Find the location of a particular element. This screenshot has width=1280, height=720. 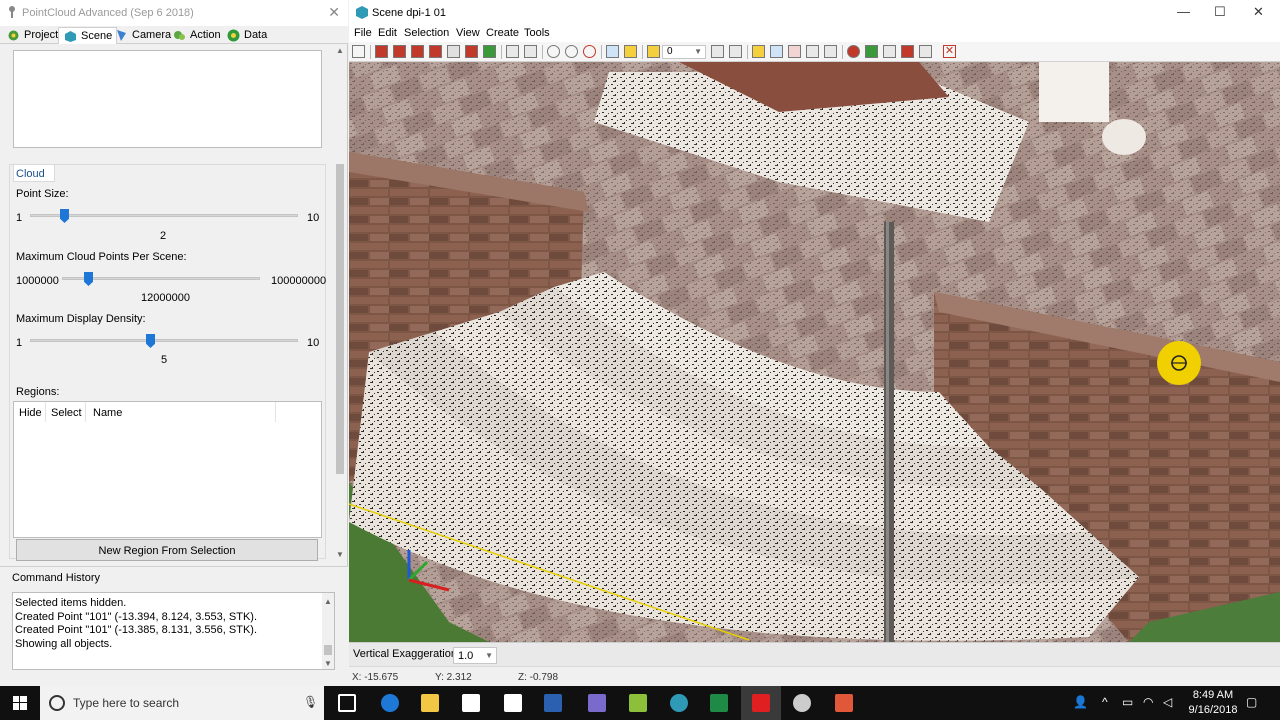

search-app-icon is located at coordinates (679, 703).